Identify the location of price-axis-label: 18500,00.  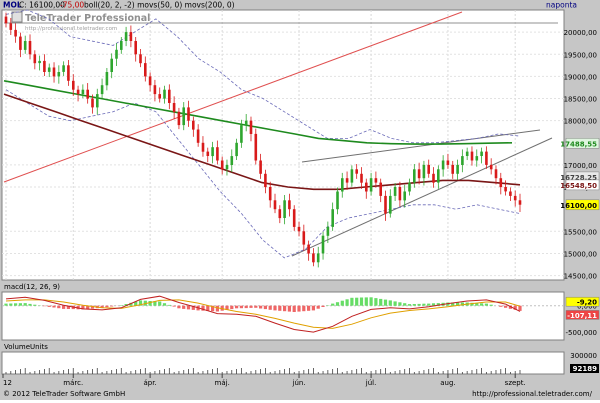
(580, 100).